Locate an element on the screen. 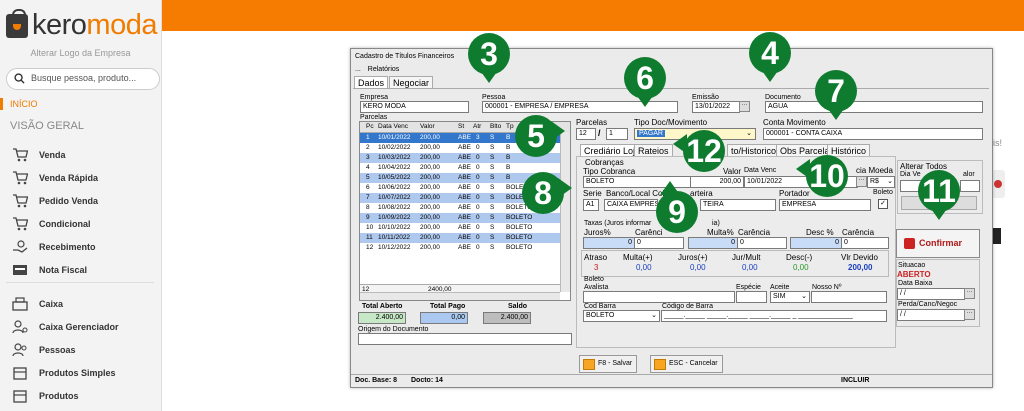 The width and height of the screenshot is (1024, 411). col-tp: Tp is located at coordinates (510, 126).